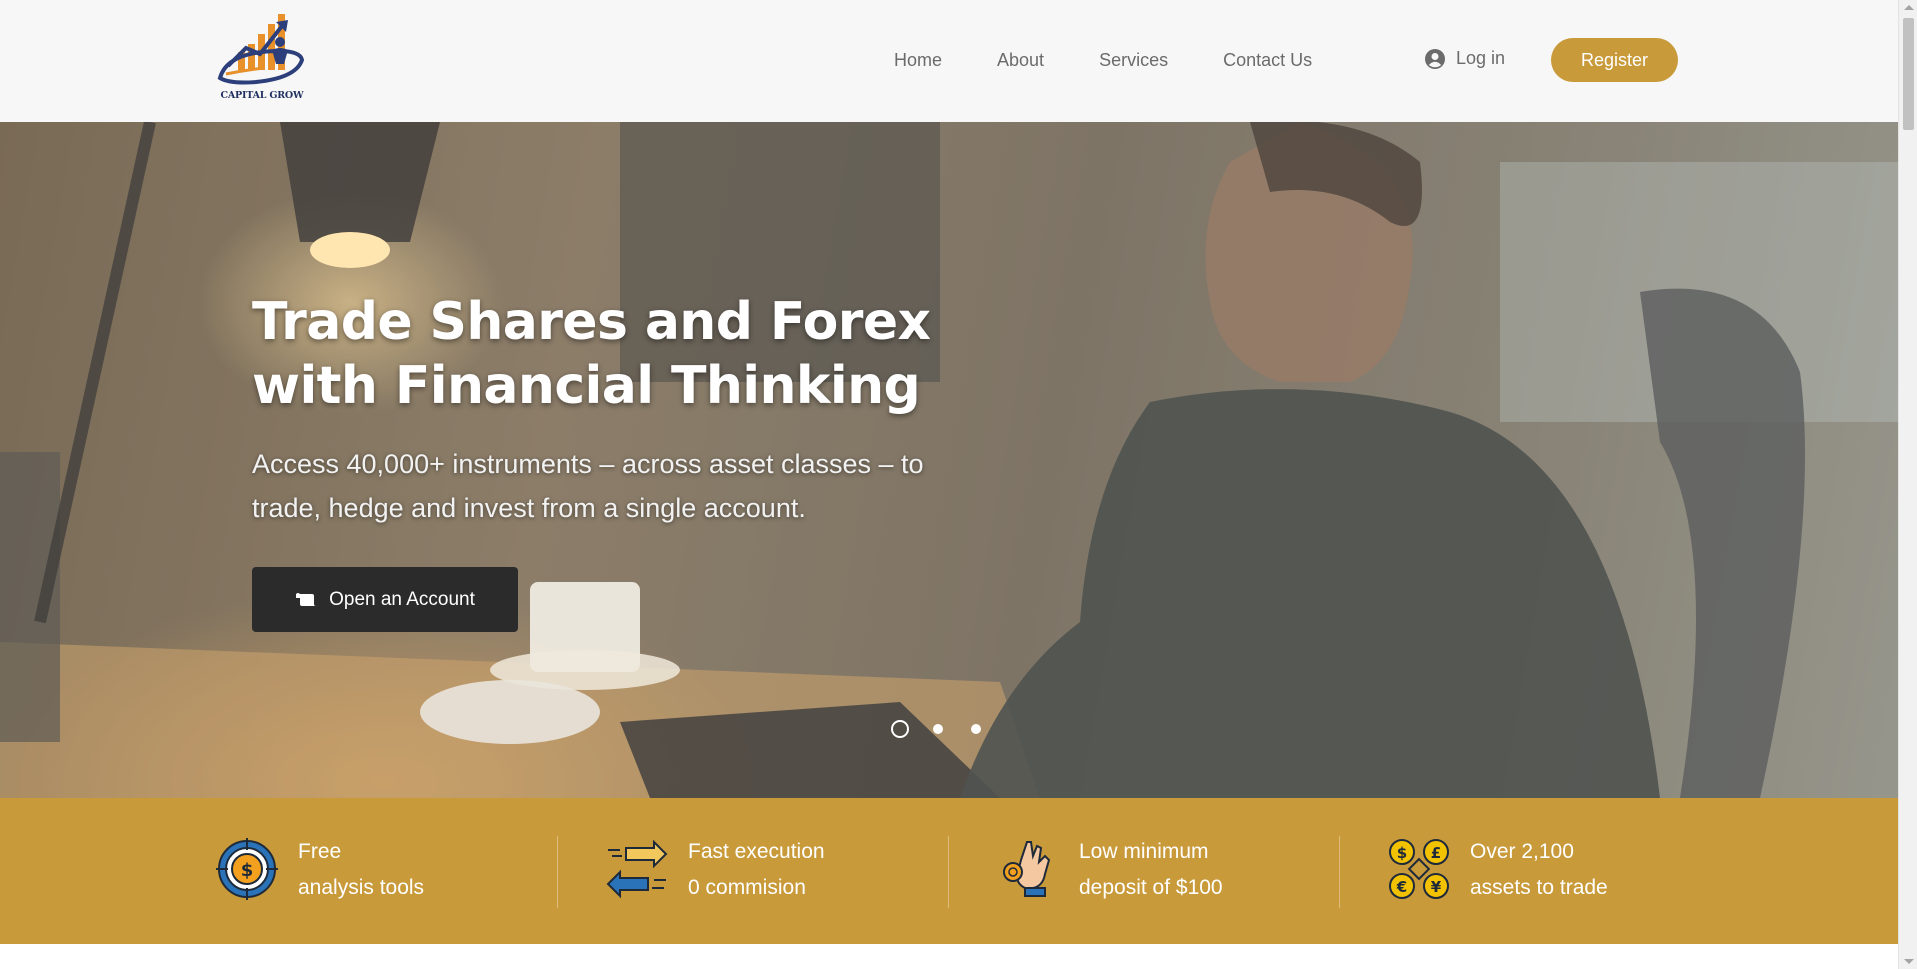 The width and height of the screenshot is (1917, 969). I want to click on feature-assets: $ £ € ¥ Over 2,100 assets to trade, so click(1498, 873).